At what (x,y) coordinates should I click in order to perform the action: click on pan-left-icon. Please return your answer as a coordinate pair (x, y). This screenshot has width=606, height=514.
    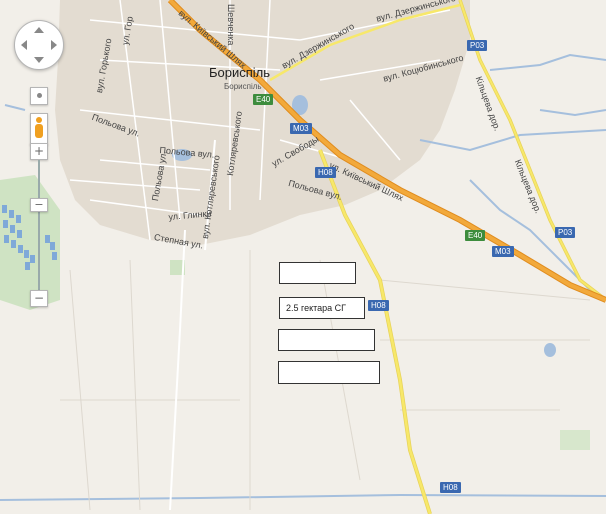
    Looking at the image, I should click on (24, 45).